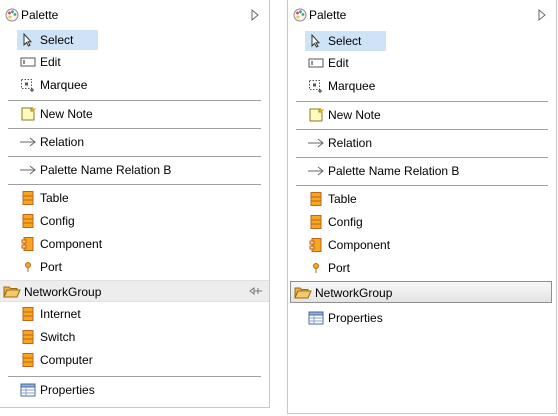 This screenshot has height=416, width=558. Describe the element at coordinates (137, 314) in the screenshot. I see `tool-internet: Internet` at that location.